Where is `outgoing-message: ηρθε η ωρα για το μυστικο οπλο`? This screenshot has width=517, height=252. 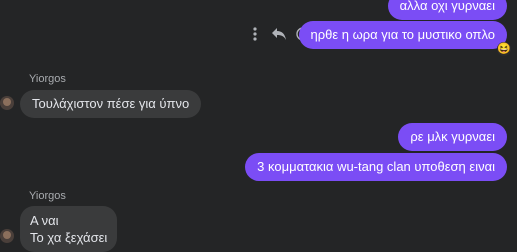
outgoing-message: ηρθε η ωρα για το μυστικο οπλο is located at coordinates (402, 35).